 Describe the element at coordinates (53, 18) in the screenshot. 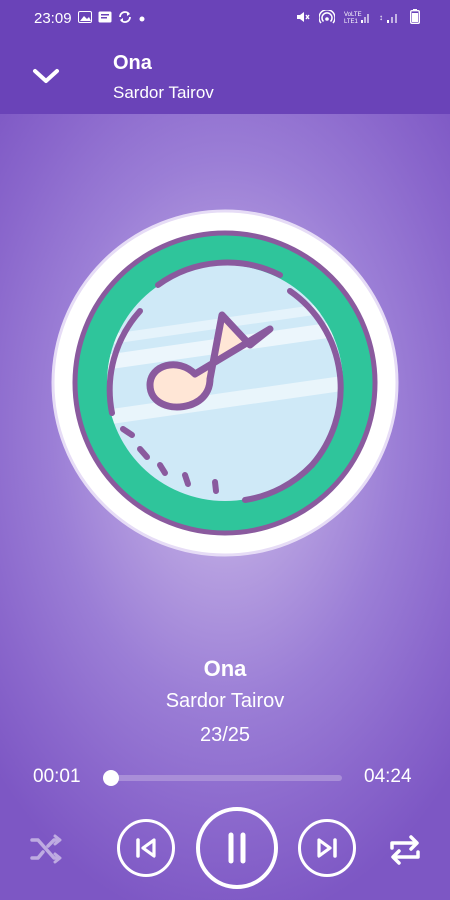

I see `status-time: 23:09` at that location.